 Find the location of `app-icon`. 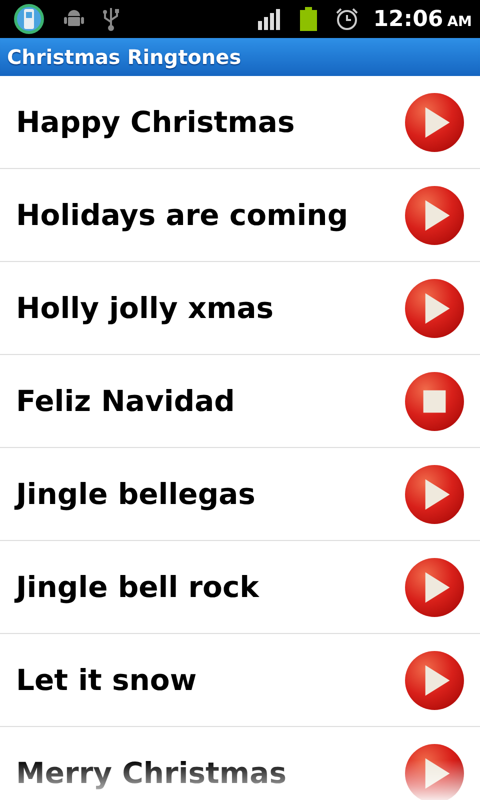

app-icon is located at coordinates (29, 19).